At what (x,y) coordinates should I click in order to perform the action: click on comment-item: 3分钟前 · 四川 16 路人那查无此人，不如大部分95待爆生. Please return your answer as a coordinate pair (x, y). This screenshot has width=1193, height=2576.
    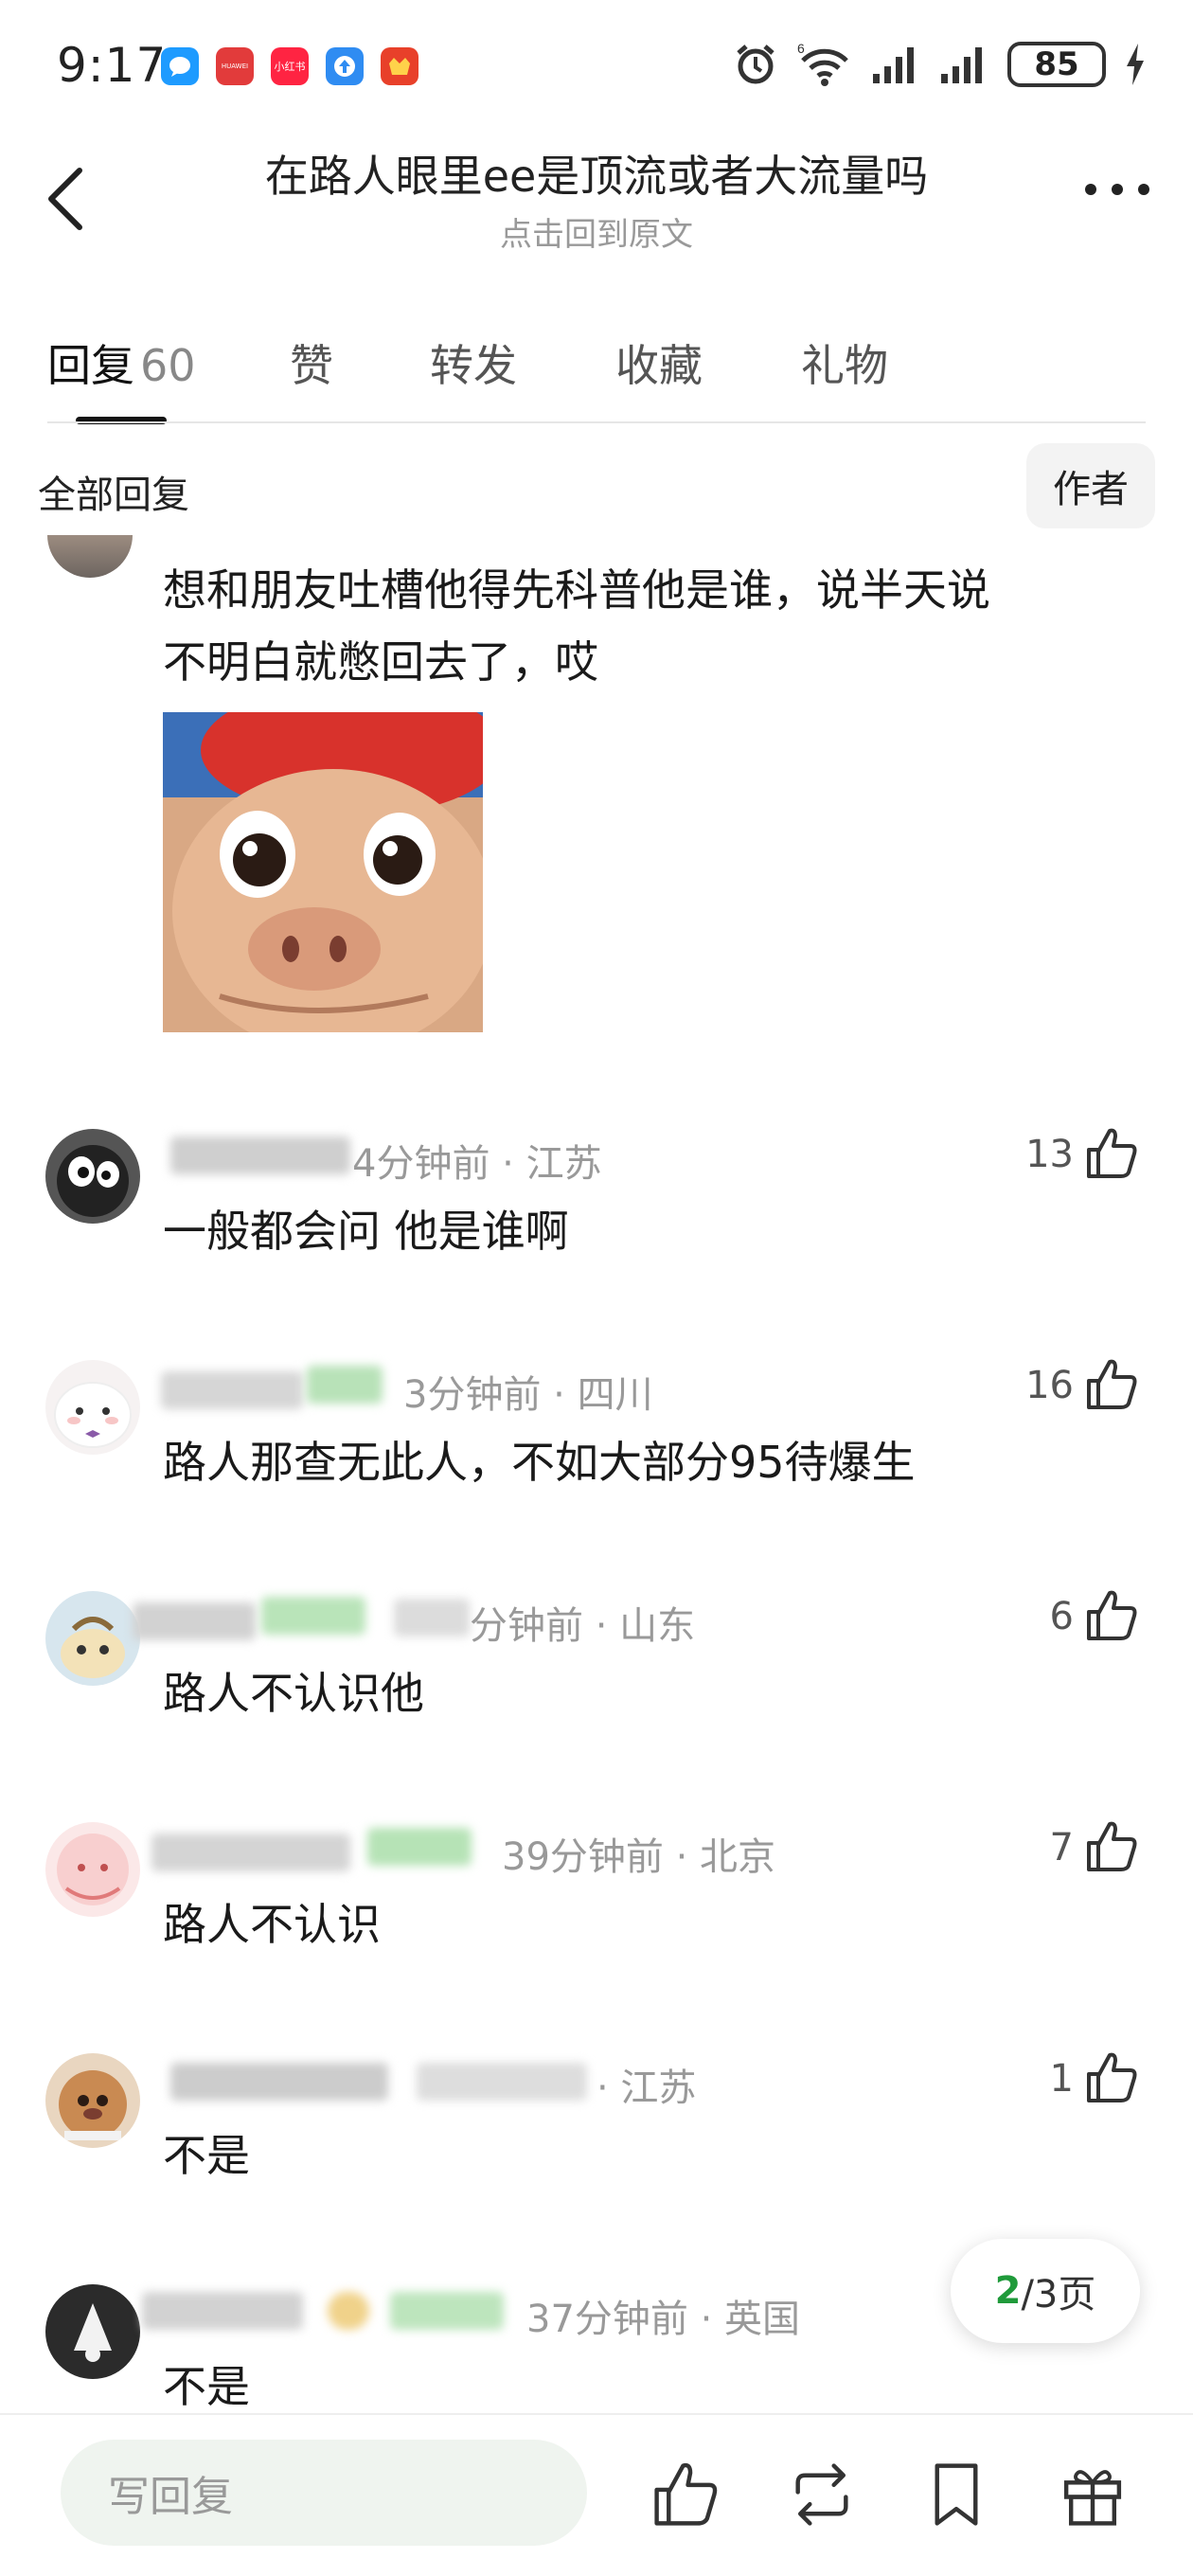
    Looking at the image, I should click on (596, 1475).